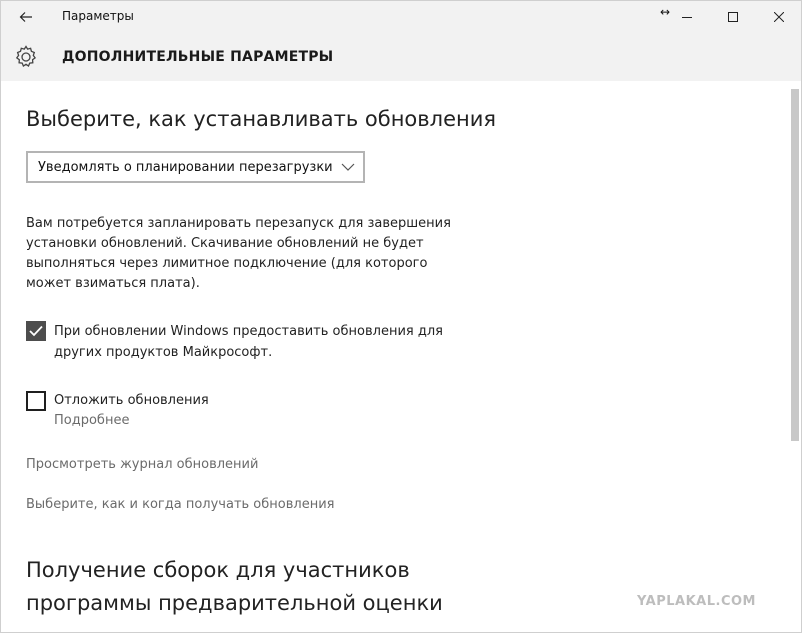  I want to click on learn-more-link: Подробнее, so click(91, 420).